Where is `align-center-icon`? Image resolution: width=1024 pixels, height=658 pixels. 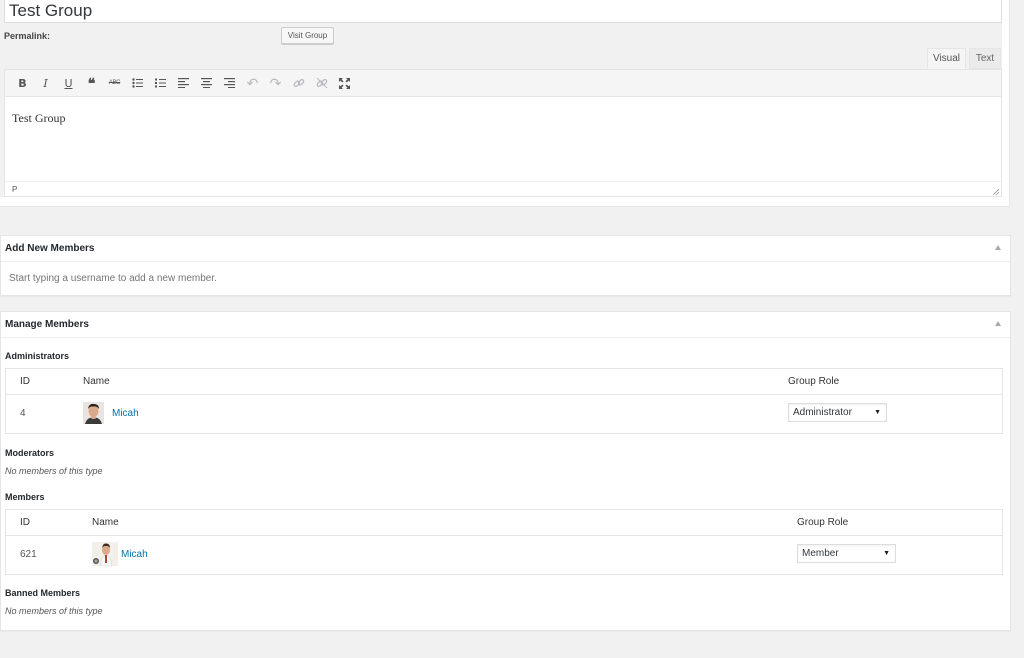
align-center-icon is located at coordinates (206, 83).